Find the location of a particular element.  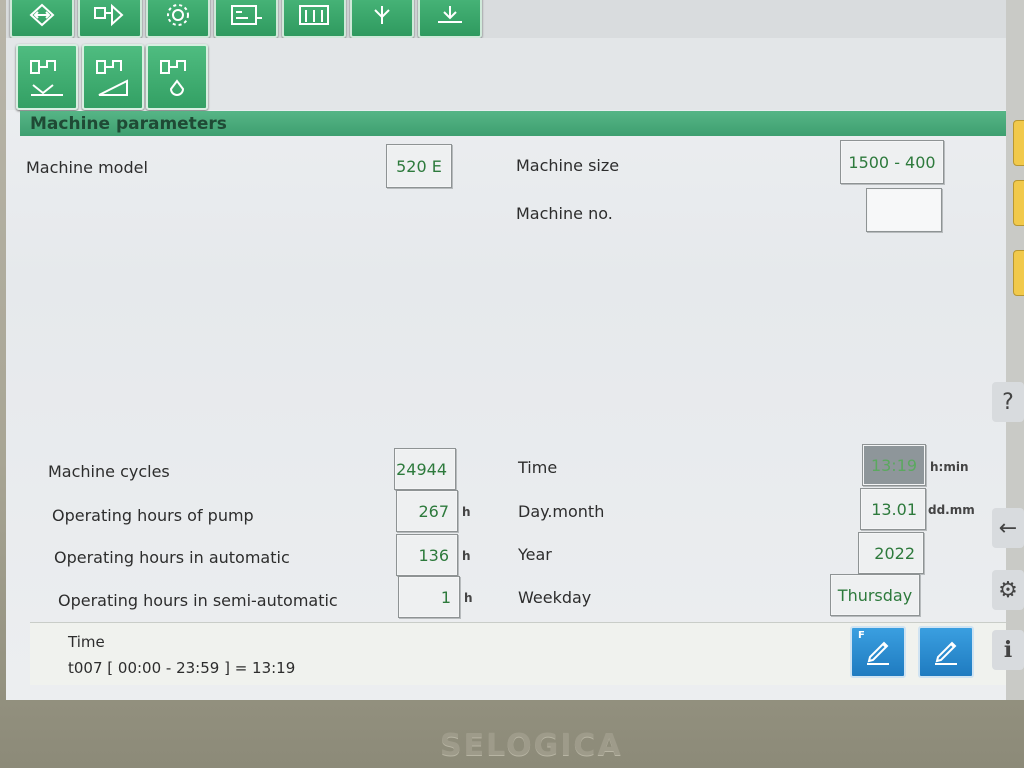

pump-hours-field: 267 is located at coordinates (427, 511).